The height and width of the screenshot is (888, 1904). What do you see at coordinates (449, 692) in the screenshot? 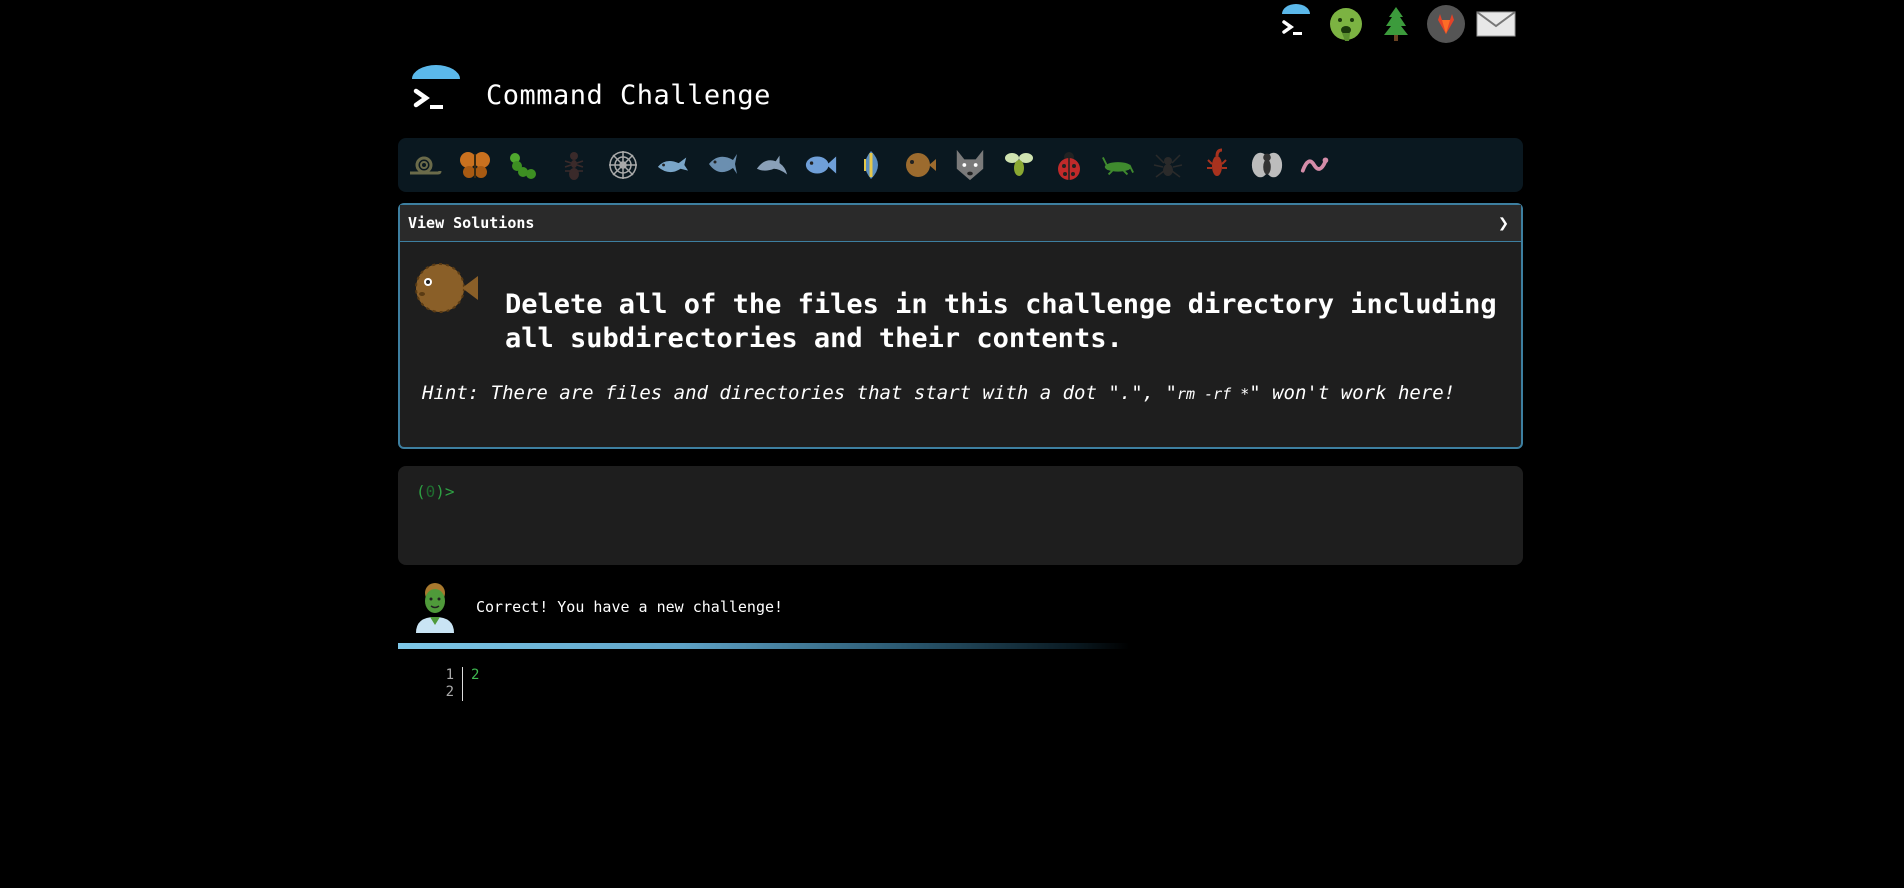
I see `line-number: 2` at bounding box center [449, 692].